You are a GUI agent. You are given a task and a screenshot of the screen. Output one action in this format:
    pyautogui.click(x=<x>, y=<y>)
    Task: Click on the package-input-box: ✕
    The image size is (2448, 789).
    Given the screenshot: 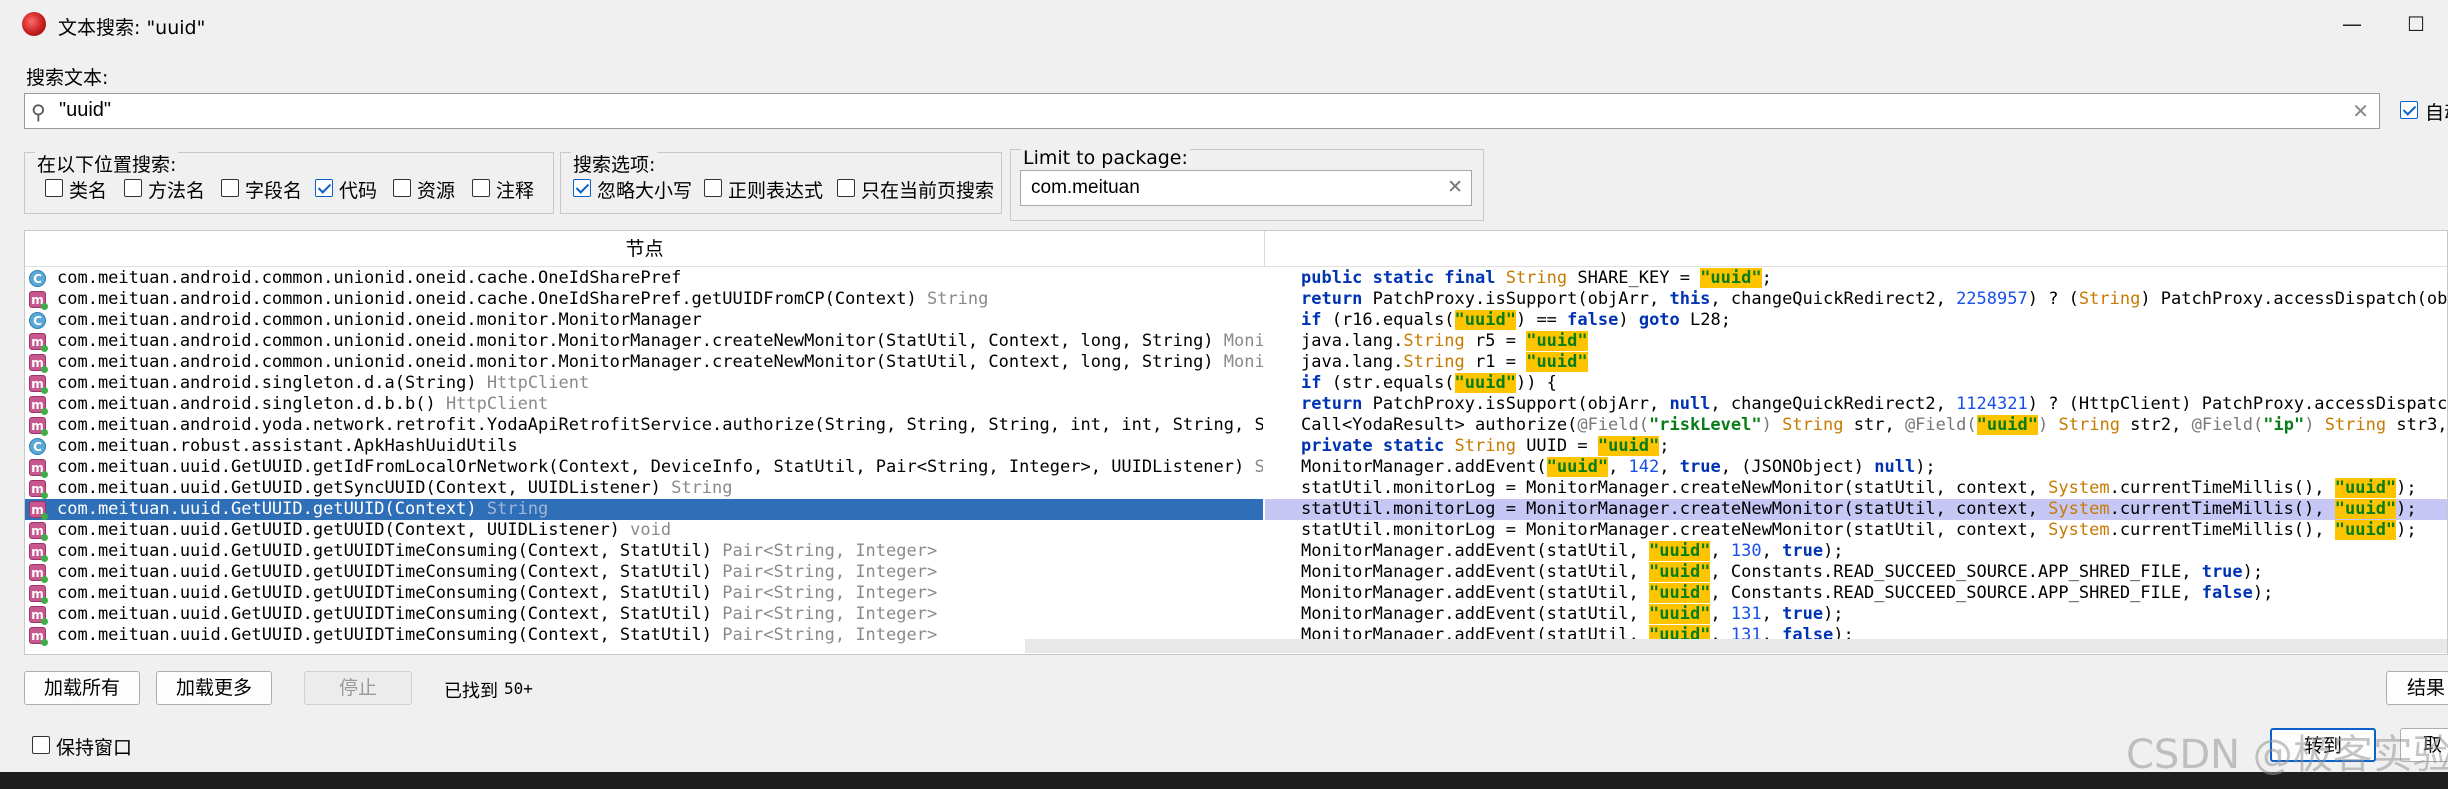 What is the action you would take?
    pyautogui.click(x=1246, y=188)
    